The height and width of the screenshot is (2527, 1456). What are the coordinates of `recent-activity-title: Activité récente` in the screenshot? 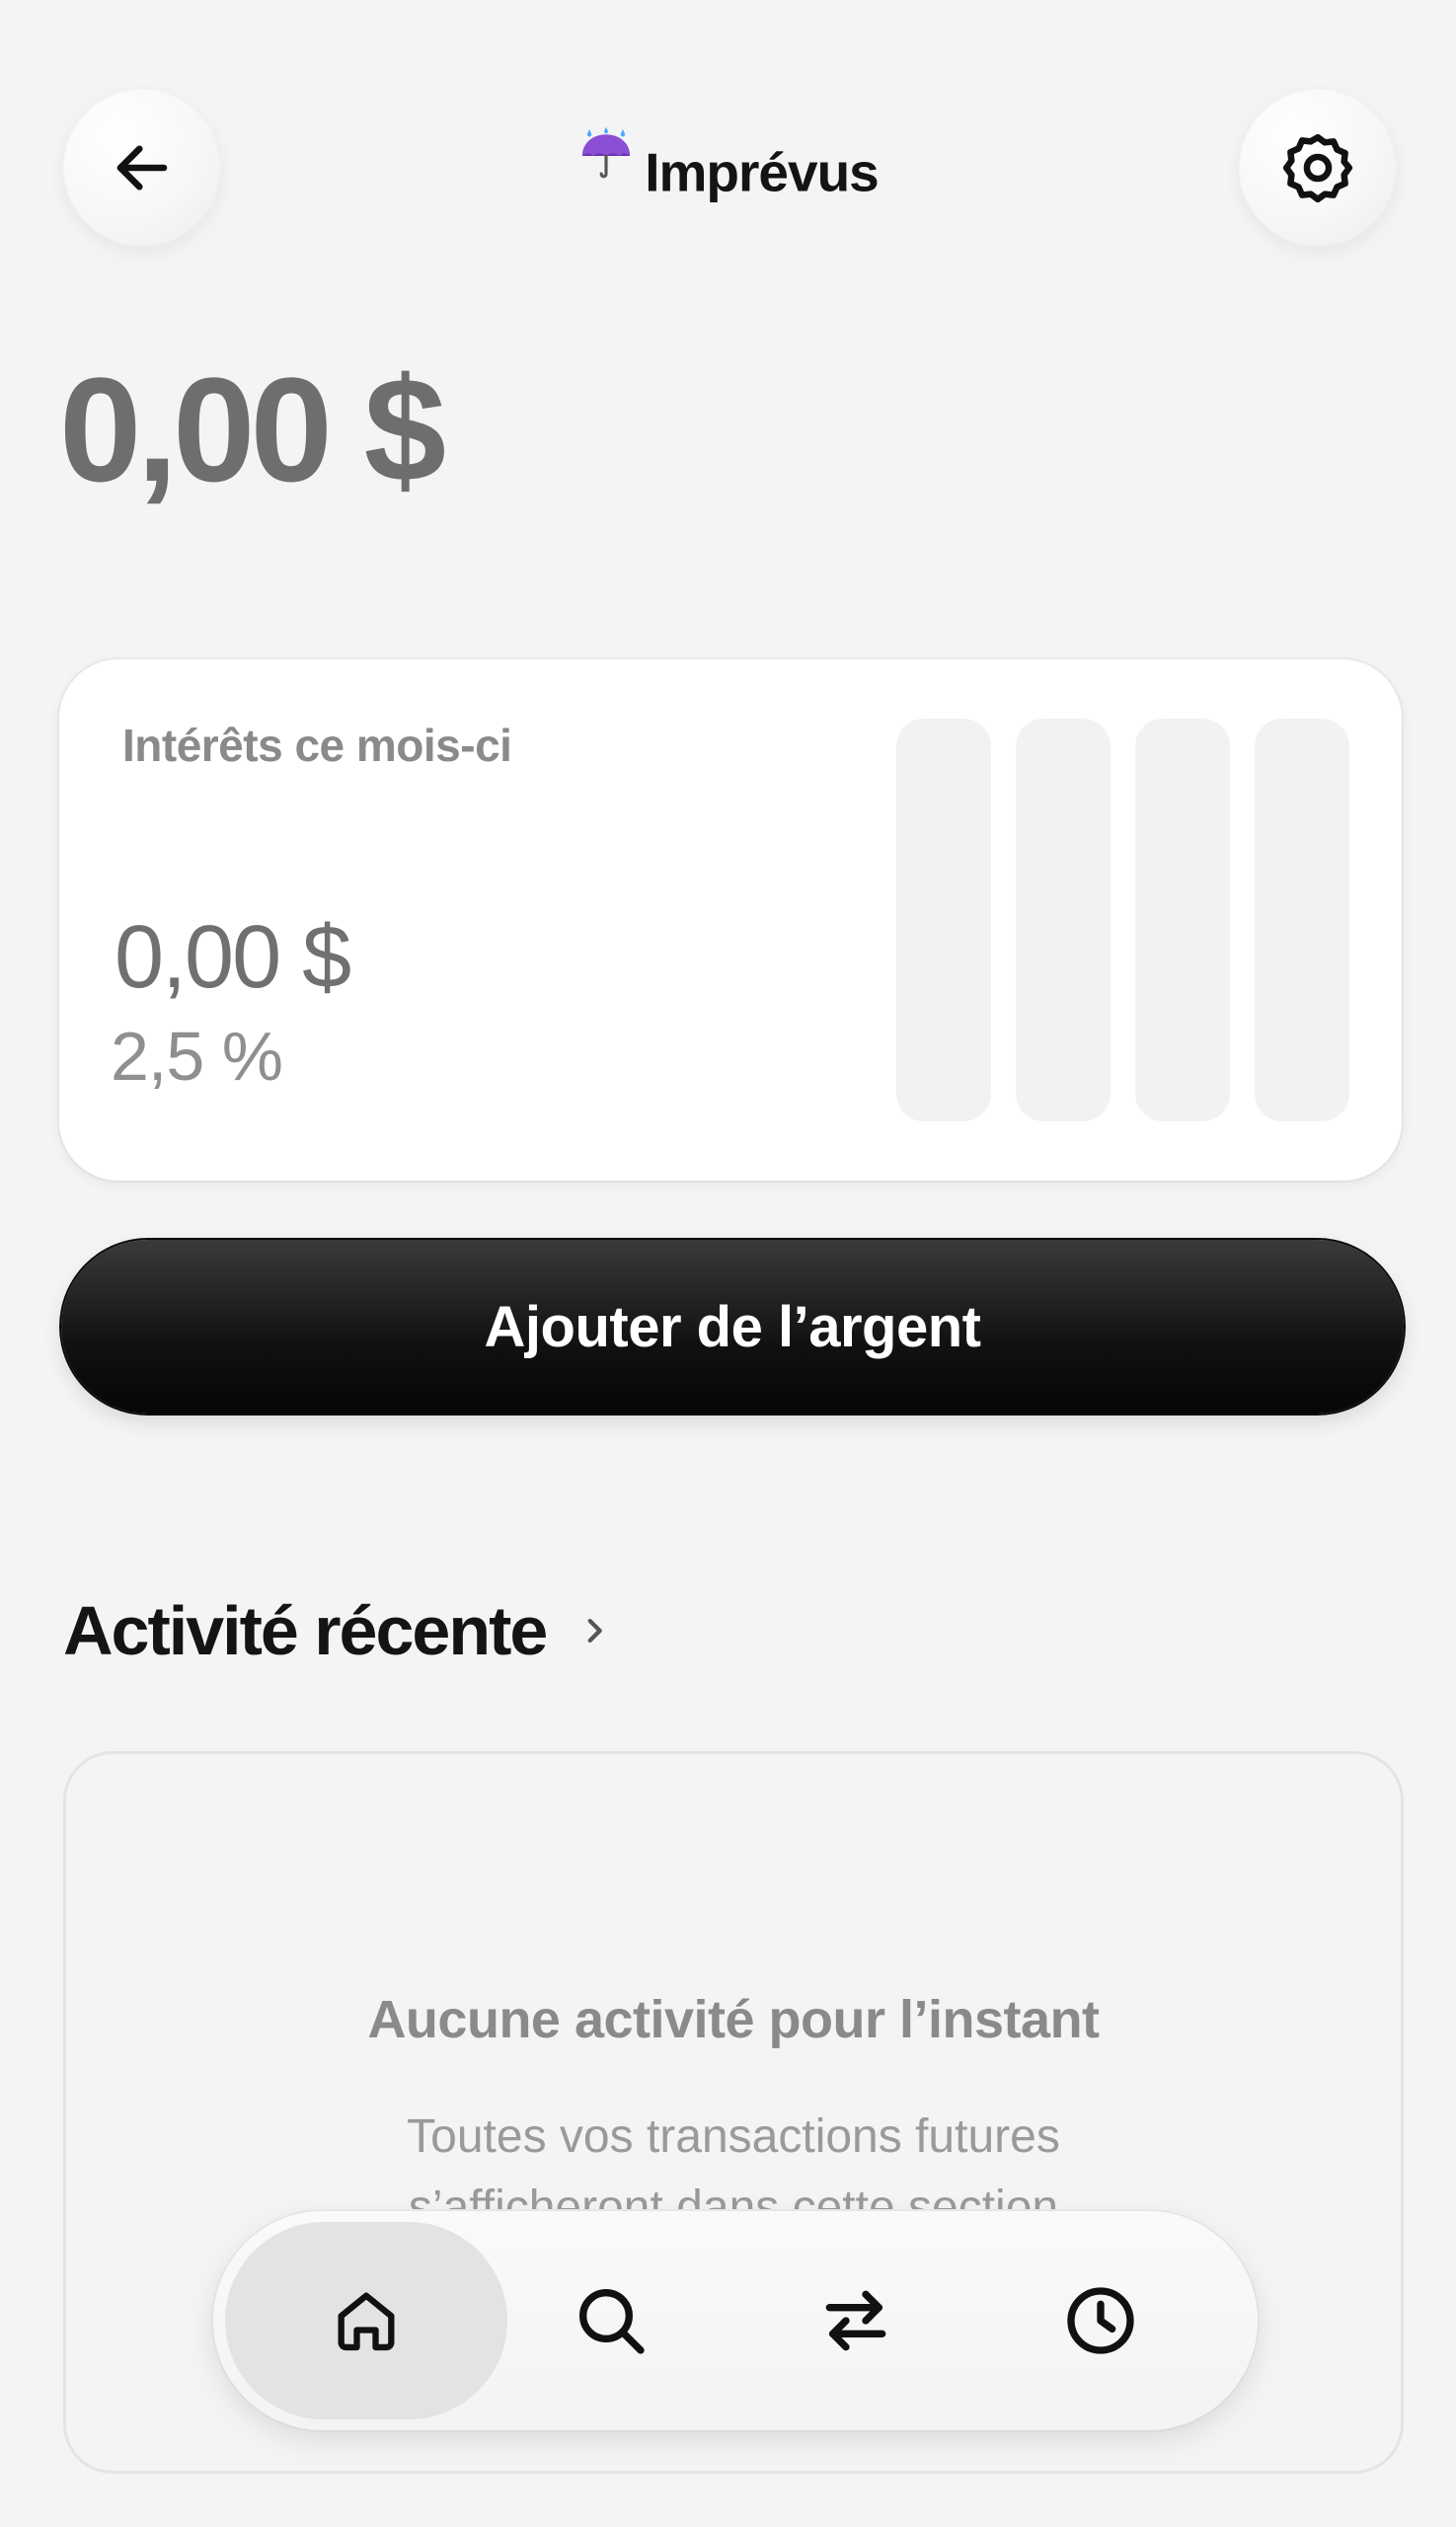 It's located at (305, 1630).